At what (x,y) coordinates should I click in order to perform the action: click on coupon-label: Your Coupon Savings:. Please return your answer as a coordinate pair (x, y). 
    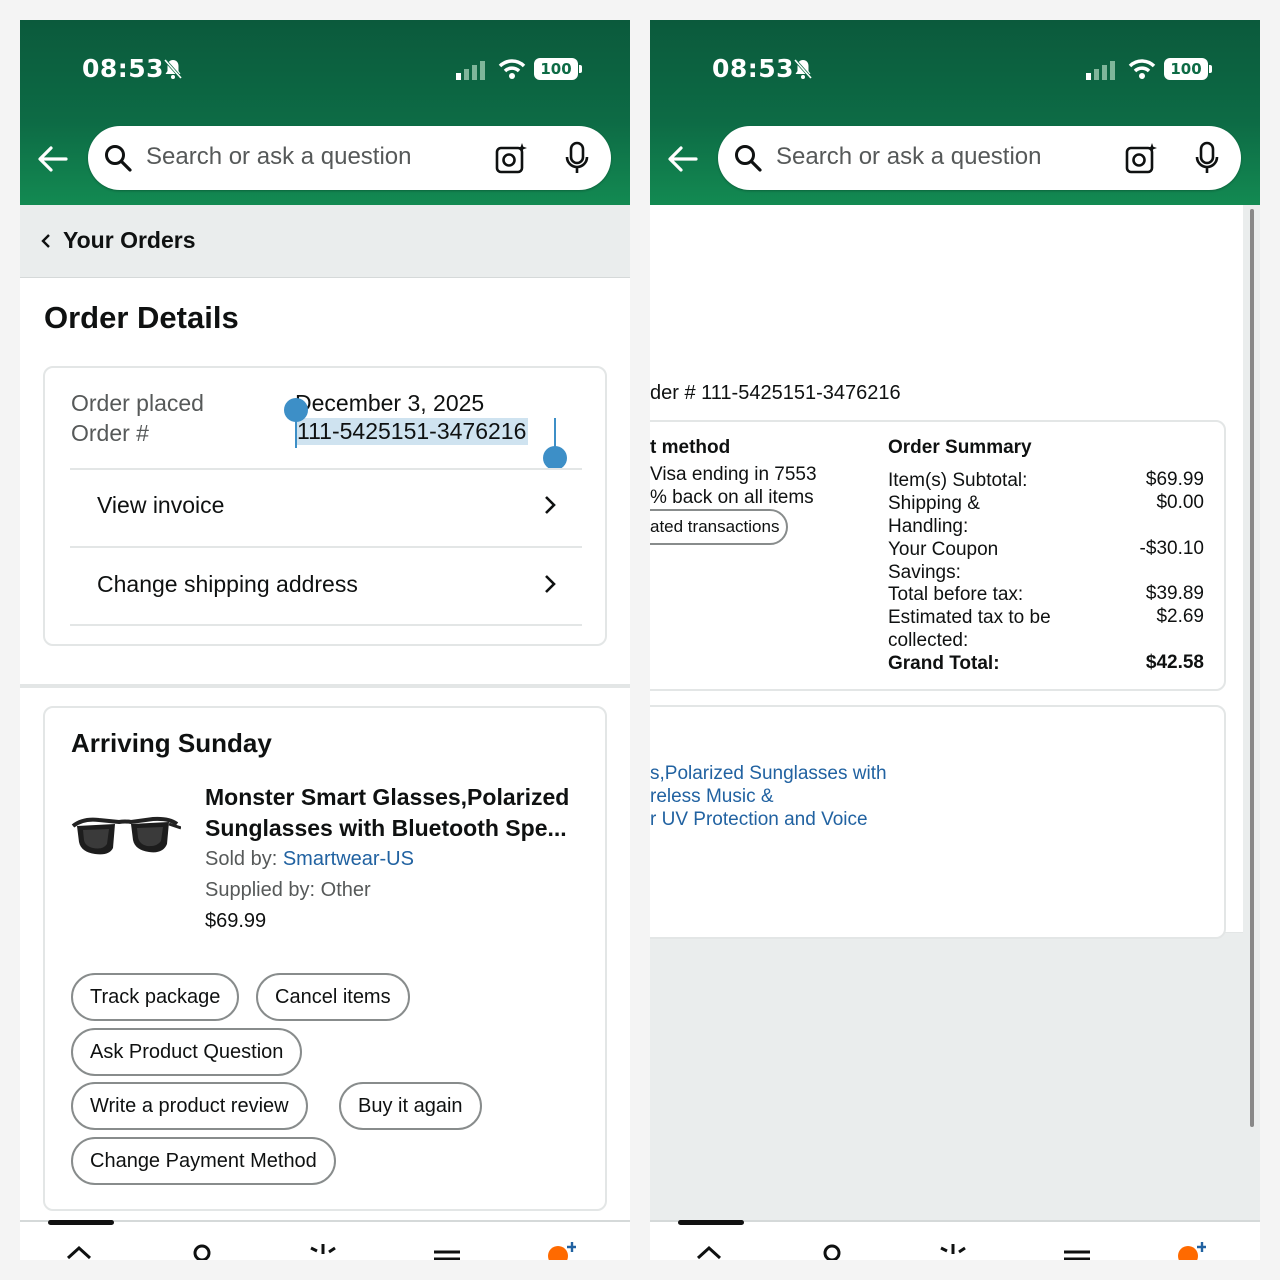
    Looking at the image, I should click on (943, 561).